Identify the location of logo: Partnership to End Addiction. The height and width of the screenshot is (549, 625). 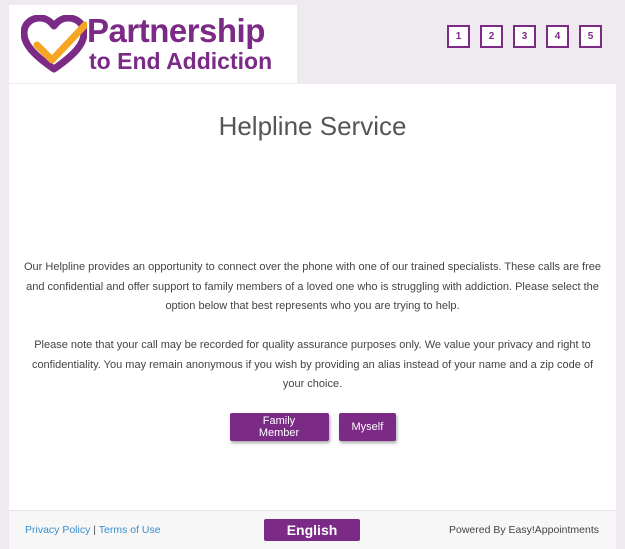
(153, 44).